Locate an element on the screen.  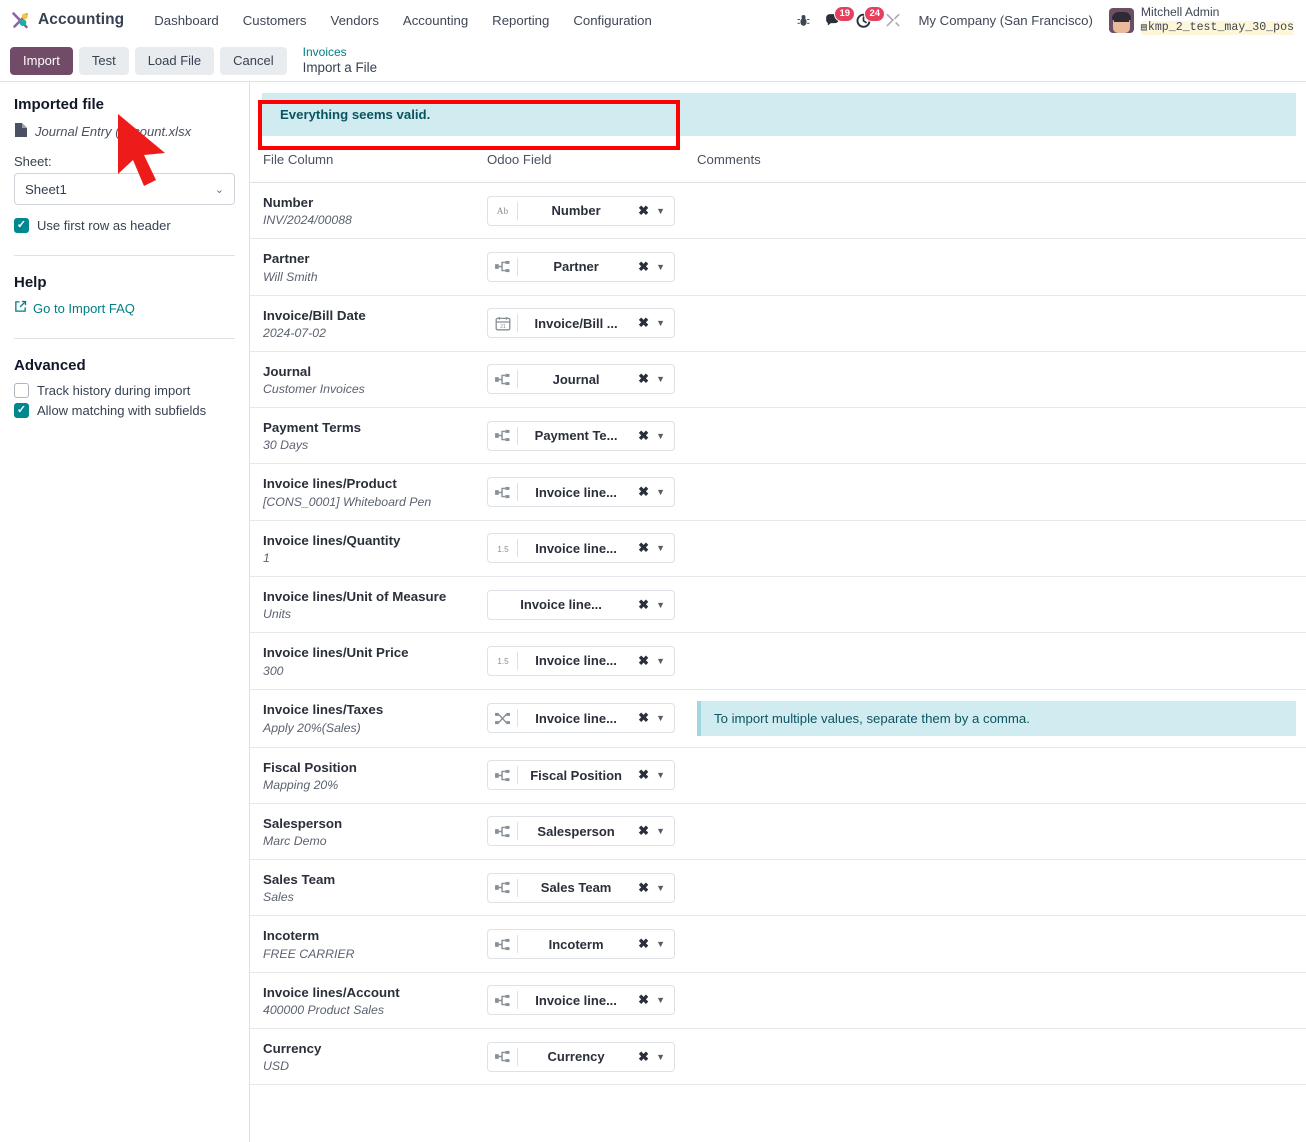
allow-matching-label: Allow matching with subfields is located at coordinates (122, 410).